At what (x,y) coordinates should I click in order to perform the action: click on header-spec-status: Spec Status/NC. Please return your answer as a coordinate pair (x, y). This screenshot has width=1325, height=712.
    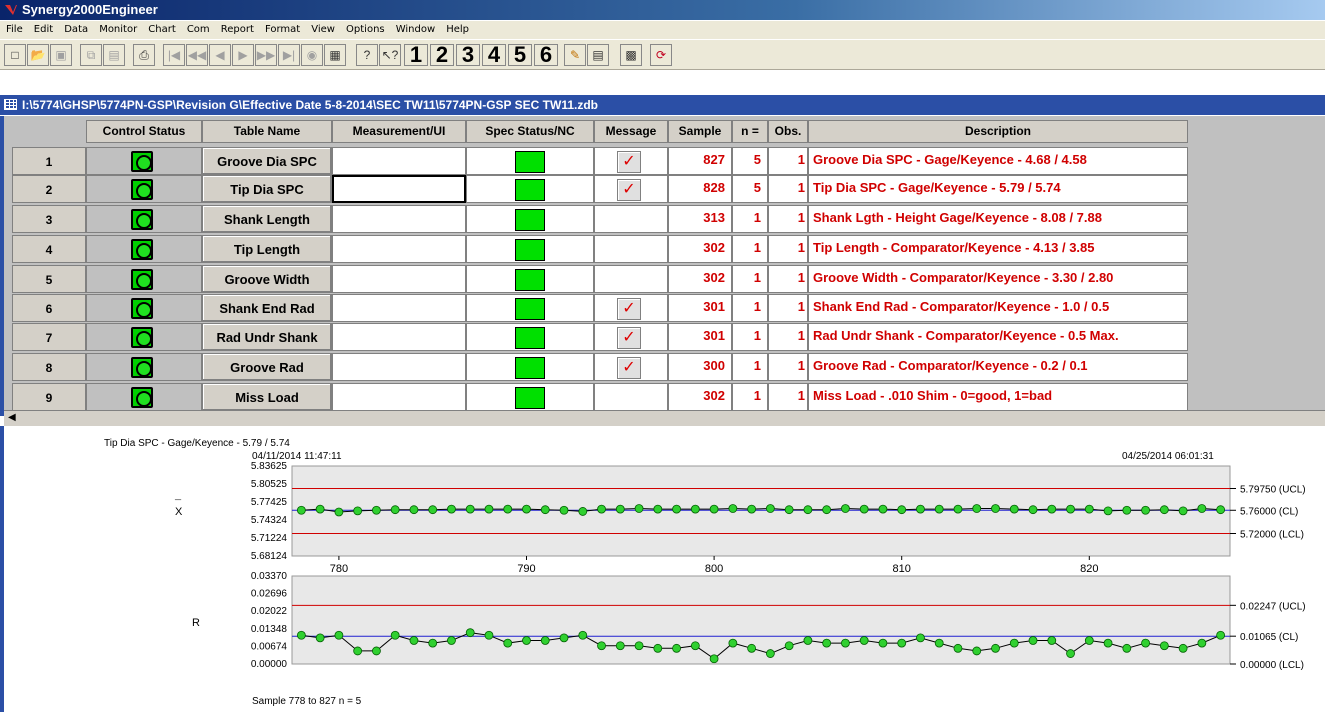
    Looking at the image, I should click on (530, 131).